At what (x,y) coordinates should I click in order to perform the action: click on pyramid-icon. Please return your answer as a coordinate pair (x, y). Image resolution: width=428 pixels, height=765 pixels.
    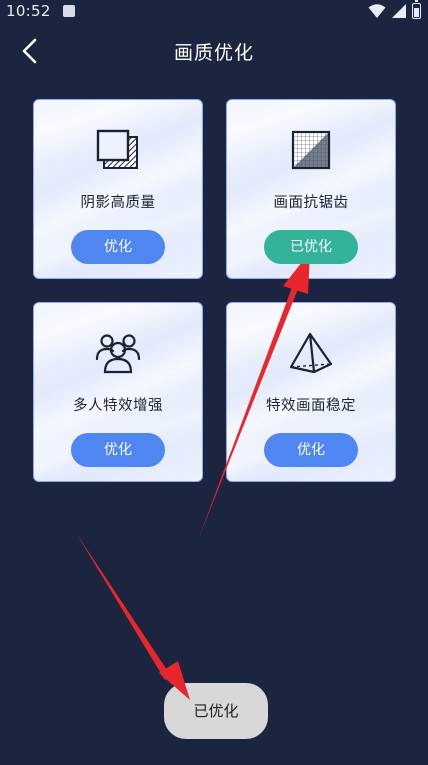
    Looking at the image, I should click on (311, 353).